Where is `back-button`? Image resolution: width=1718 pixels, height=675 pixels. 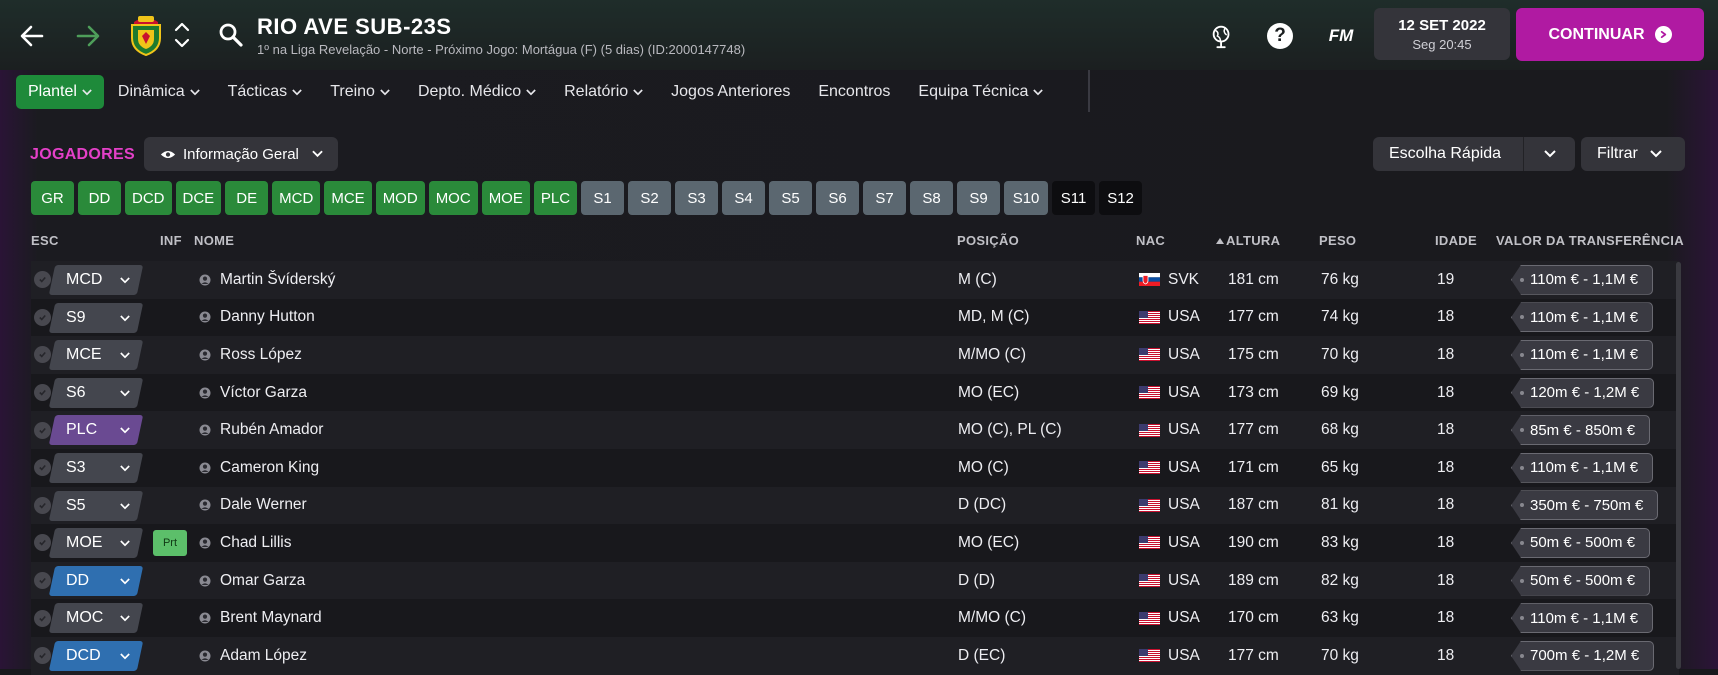 back-button is located at coordinates (32, 36).